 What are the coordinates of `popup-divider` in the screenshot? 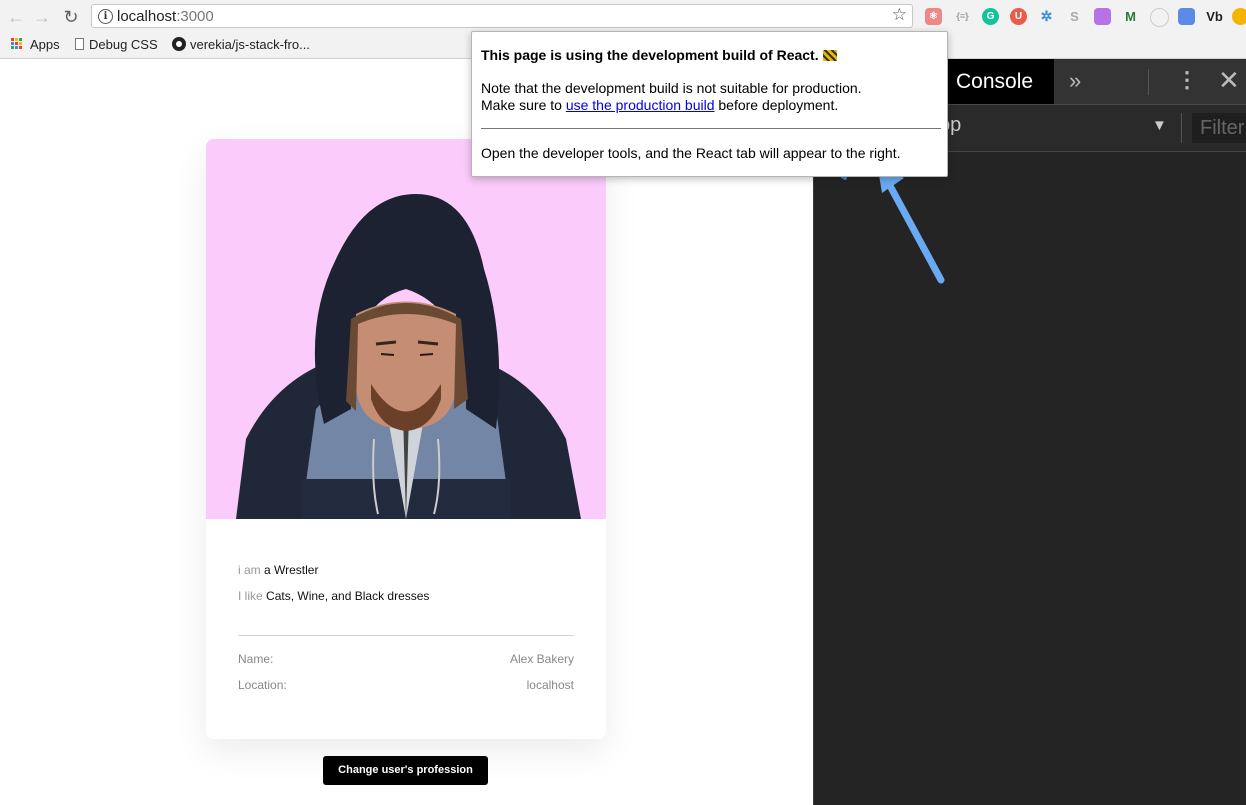 It's located at (711, 128).